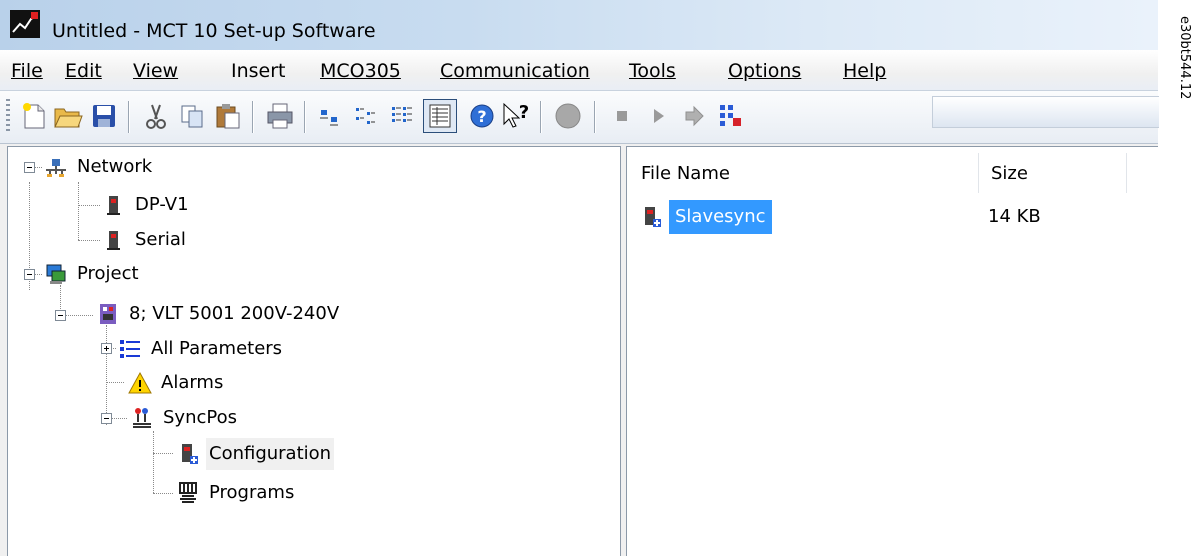  Describe the element at coordinates (156, 116) in the screenshot. I see `cut-icon` at that location.